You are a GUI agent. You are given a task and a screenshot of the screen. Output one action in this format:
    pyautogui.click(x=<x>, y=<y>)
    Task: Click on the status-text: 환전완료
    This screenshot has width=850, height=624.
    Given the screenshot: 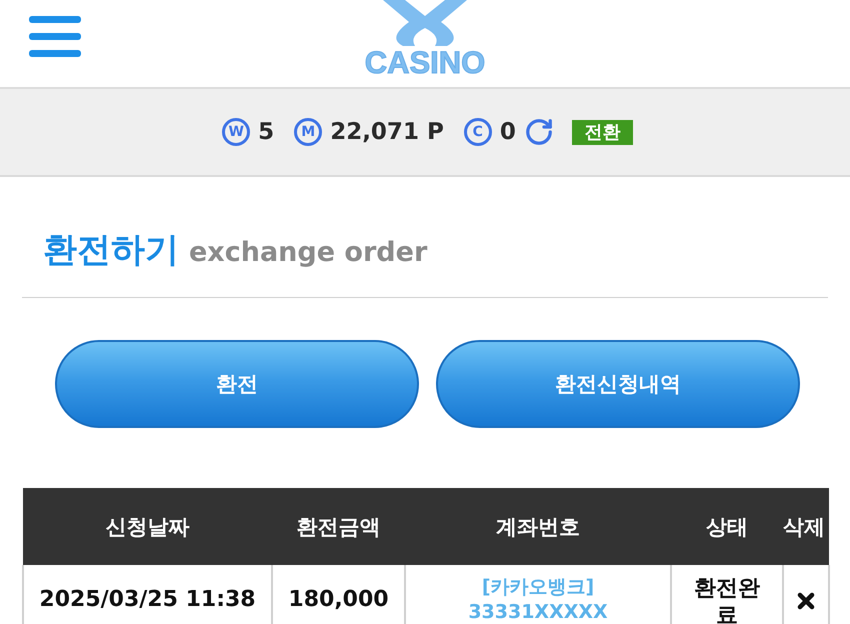 What is the action you would take?
    pyautogui.click(x=727, y=599)
    